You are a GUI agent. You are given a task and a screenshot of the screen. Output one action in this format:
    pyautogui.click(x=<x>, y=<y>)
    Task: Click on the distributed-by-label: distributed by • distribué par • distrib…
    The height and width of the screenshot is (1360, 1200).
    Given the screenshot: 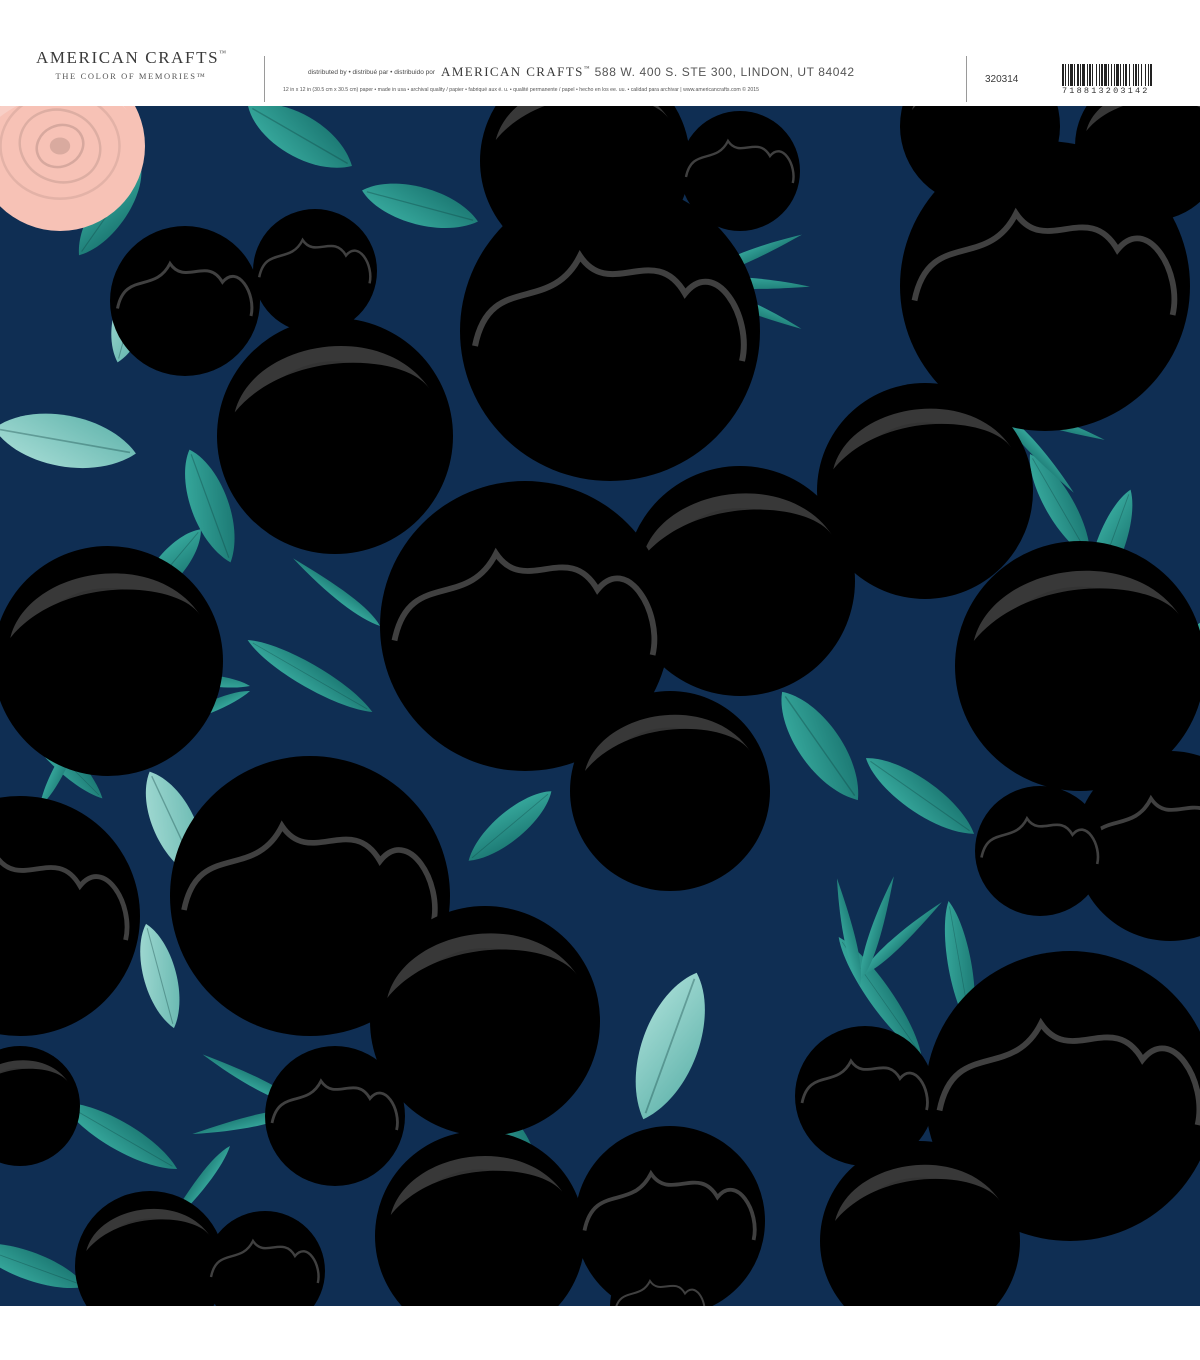 What is the action you would take?
    pyautogui.click(x=372, y=72)
    